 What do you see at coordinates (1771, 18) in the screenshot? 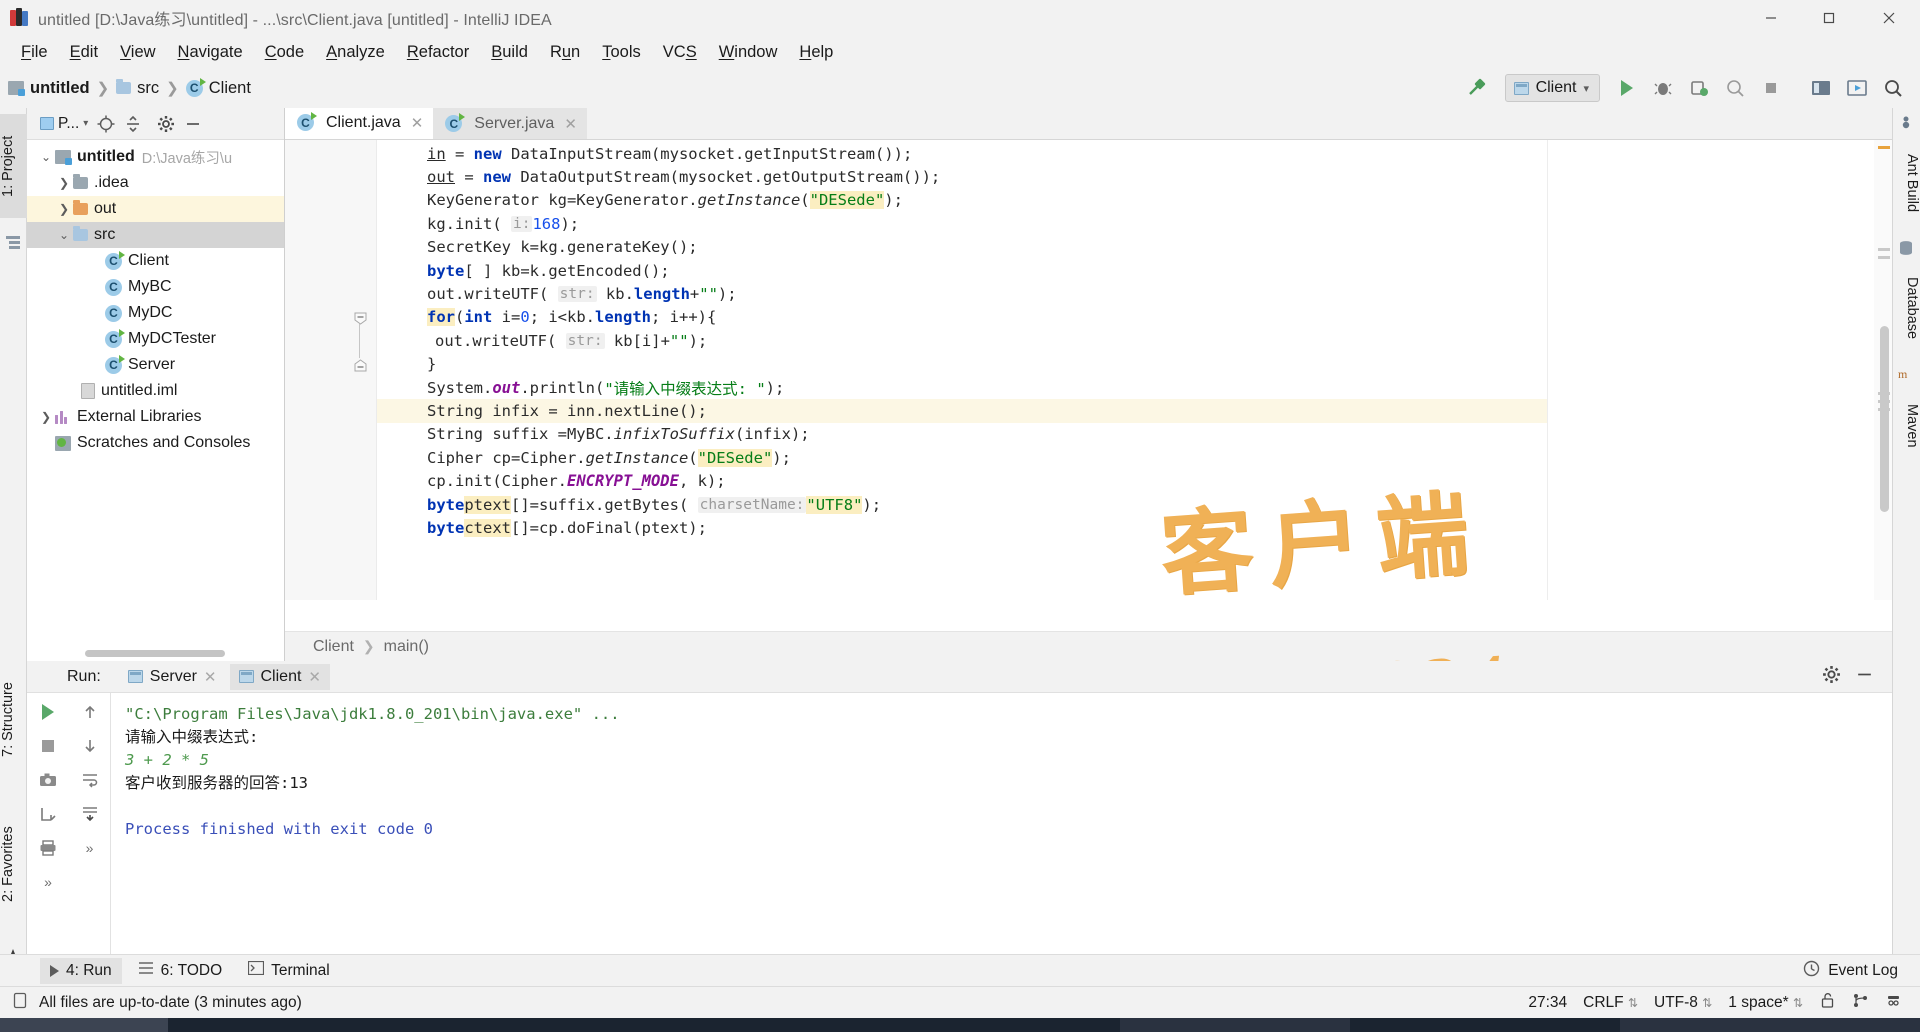
I see `minimize-button` at bounding box center [1771, 18].